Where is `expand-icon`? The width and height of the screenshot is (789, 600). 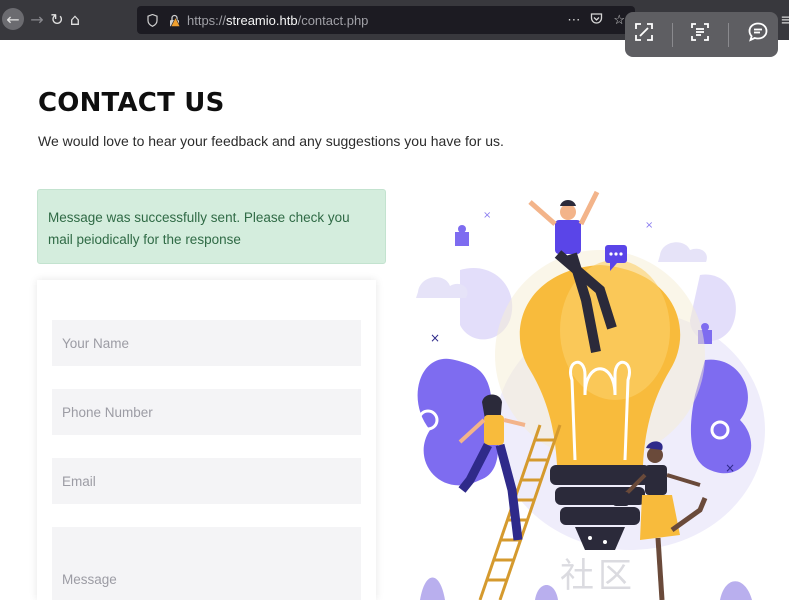
expand-icon is located at coordinates (644, 34).